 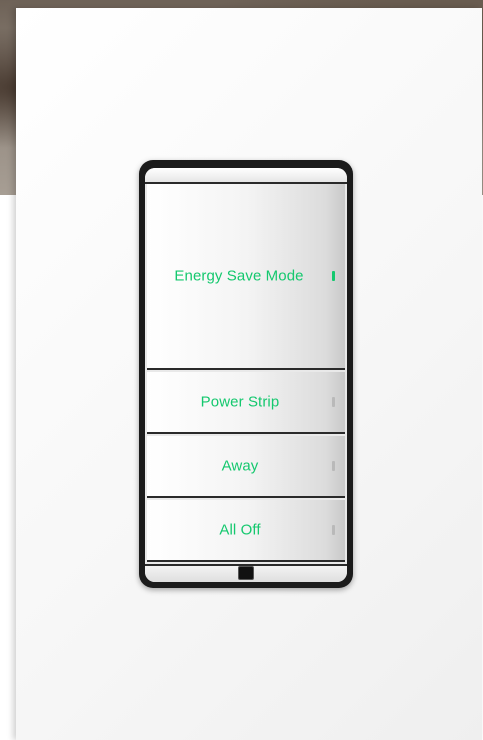 I want to click on button-label: Power Strip, so click(x=240, y=402).